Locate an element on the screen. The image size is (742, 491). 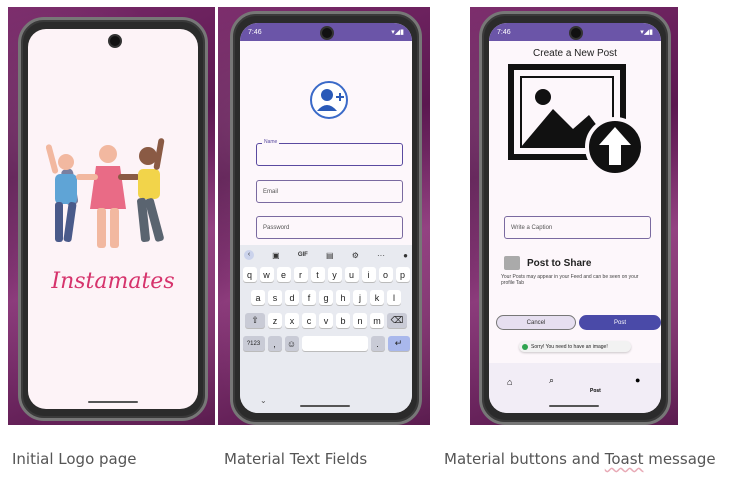
key: x is located at coordinates (292, 320).